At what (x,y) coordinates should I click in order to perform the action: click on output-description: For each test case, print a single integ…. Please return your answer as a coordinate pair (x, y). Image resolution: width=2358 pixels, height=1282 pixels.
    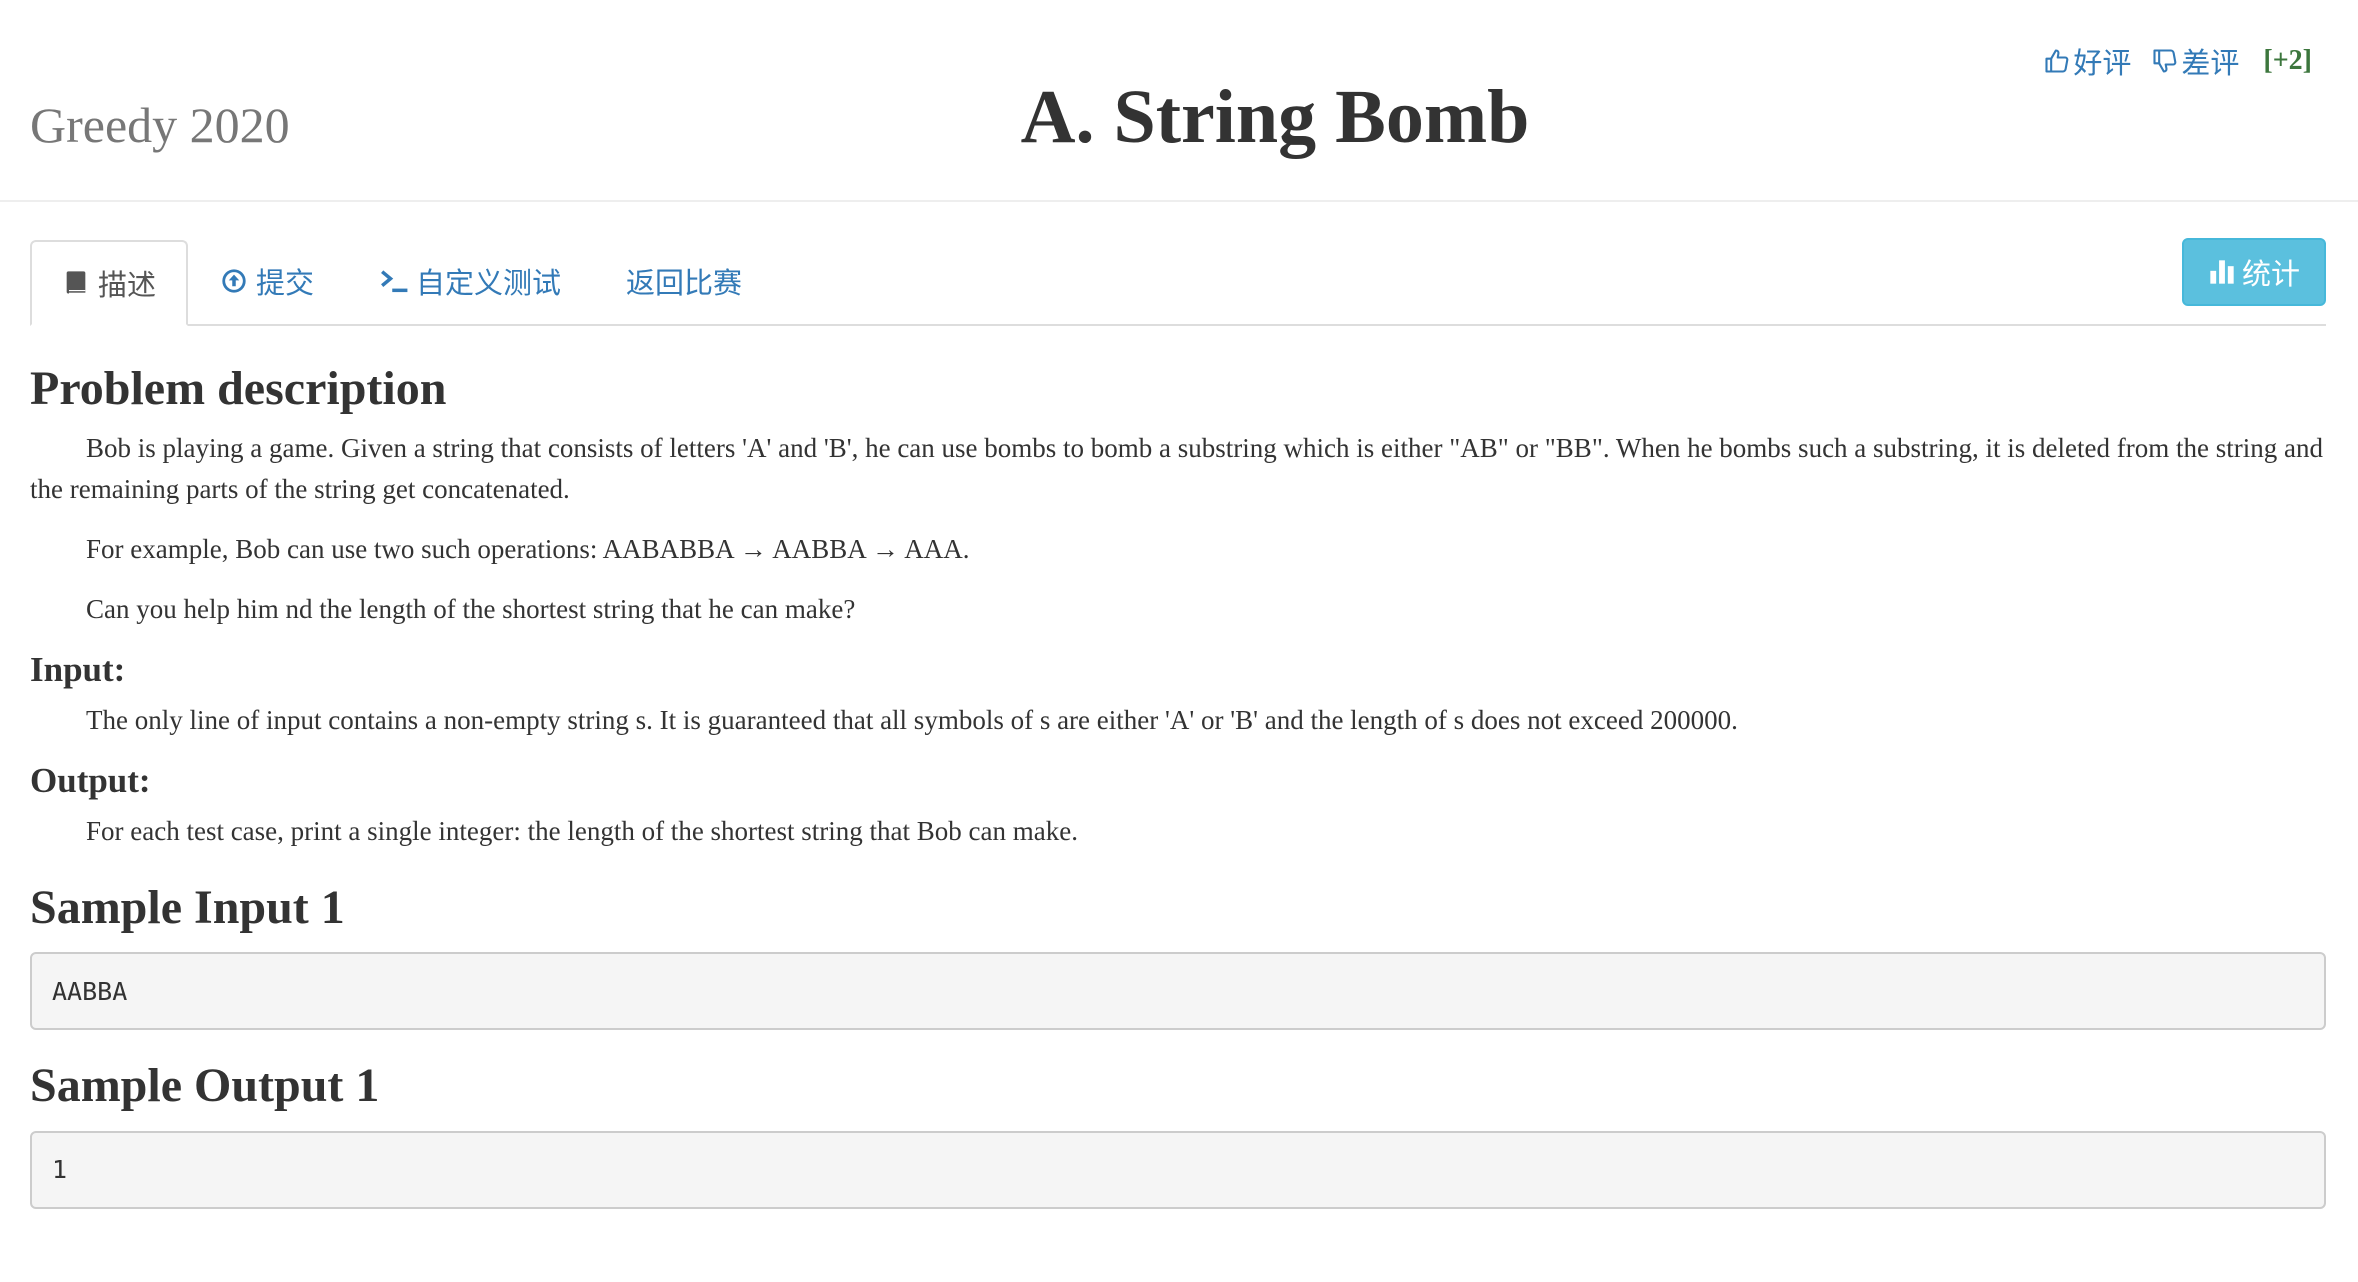
    Looking at the image, I should click on (582, 830).